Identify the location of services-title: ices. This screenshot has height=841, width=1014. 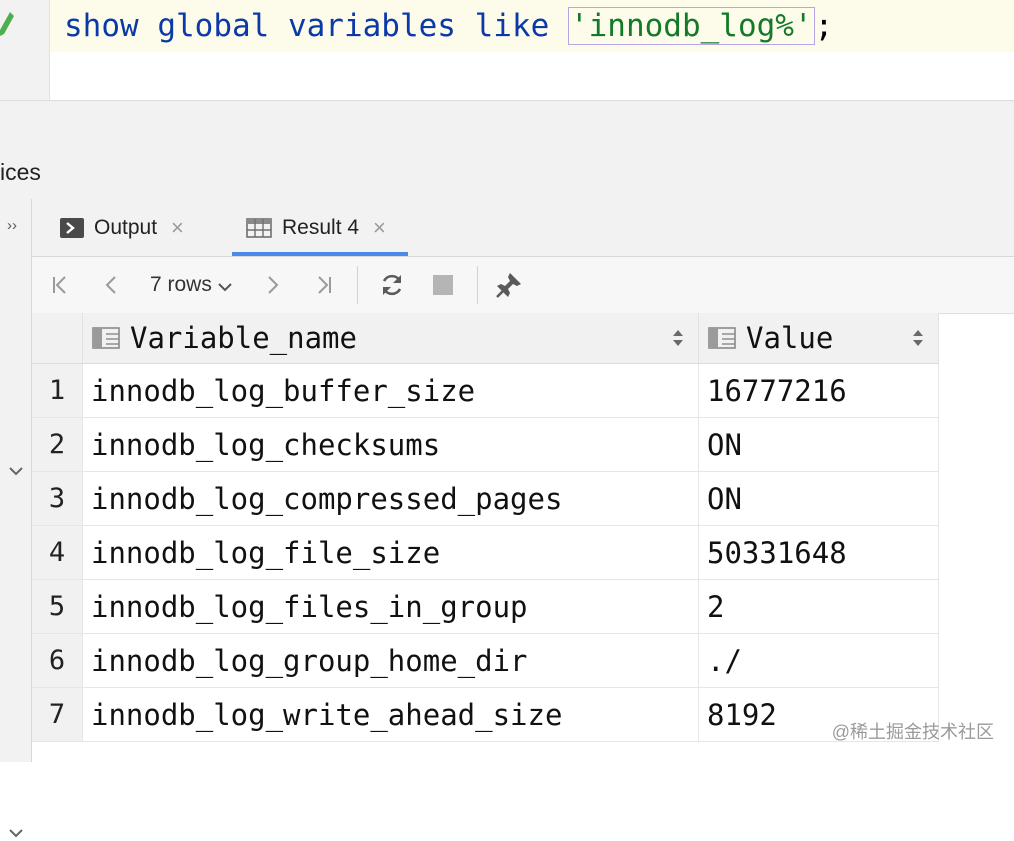
(20, 172).